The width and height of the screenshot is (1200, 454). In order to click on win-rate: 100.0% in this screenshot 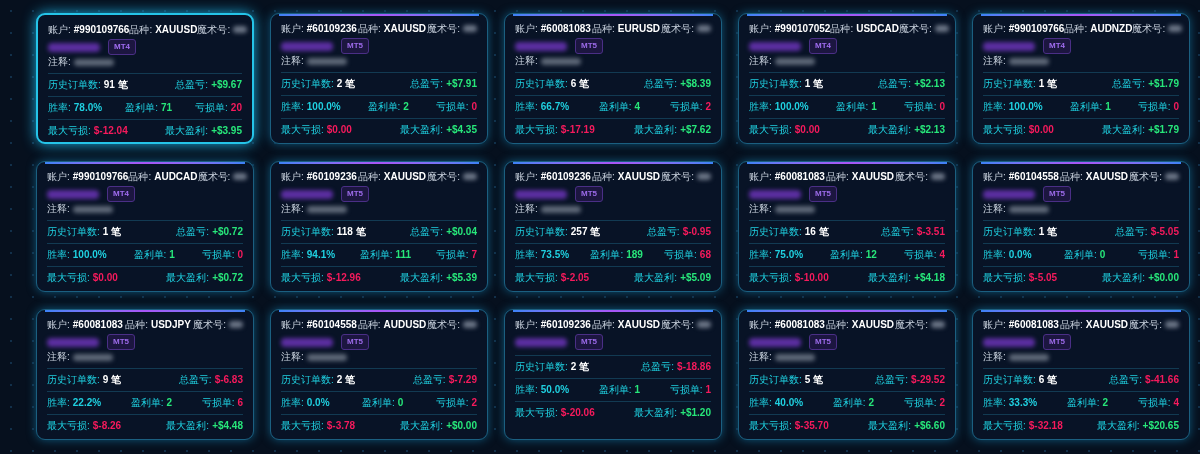, I will do `click(791, 107)`.